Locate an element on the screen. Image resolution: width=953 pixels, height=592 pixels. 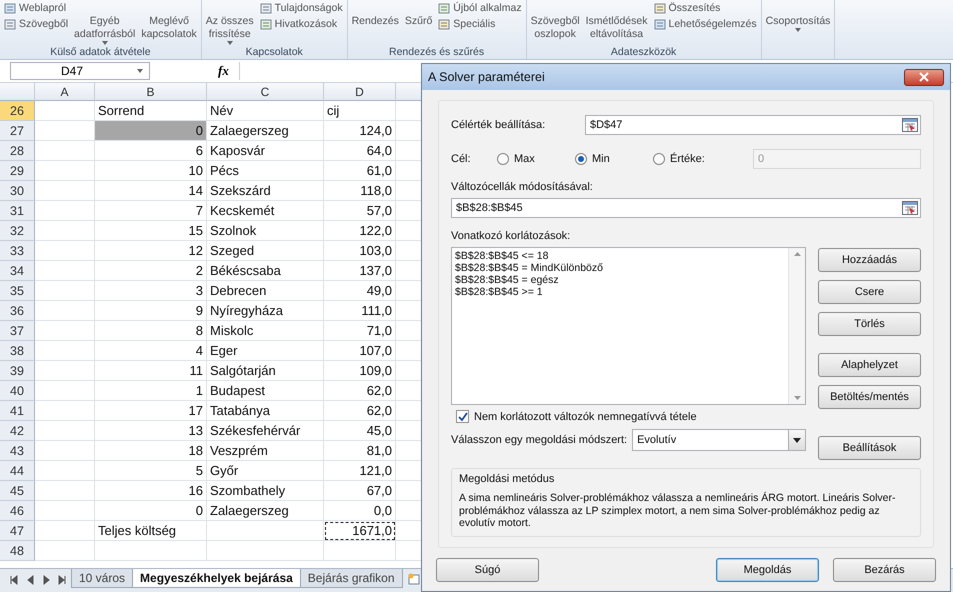
row-header: 34 is located at coordinates (17, 271).